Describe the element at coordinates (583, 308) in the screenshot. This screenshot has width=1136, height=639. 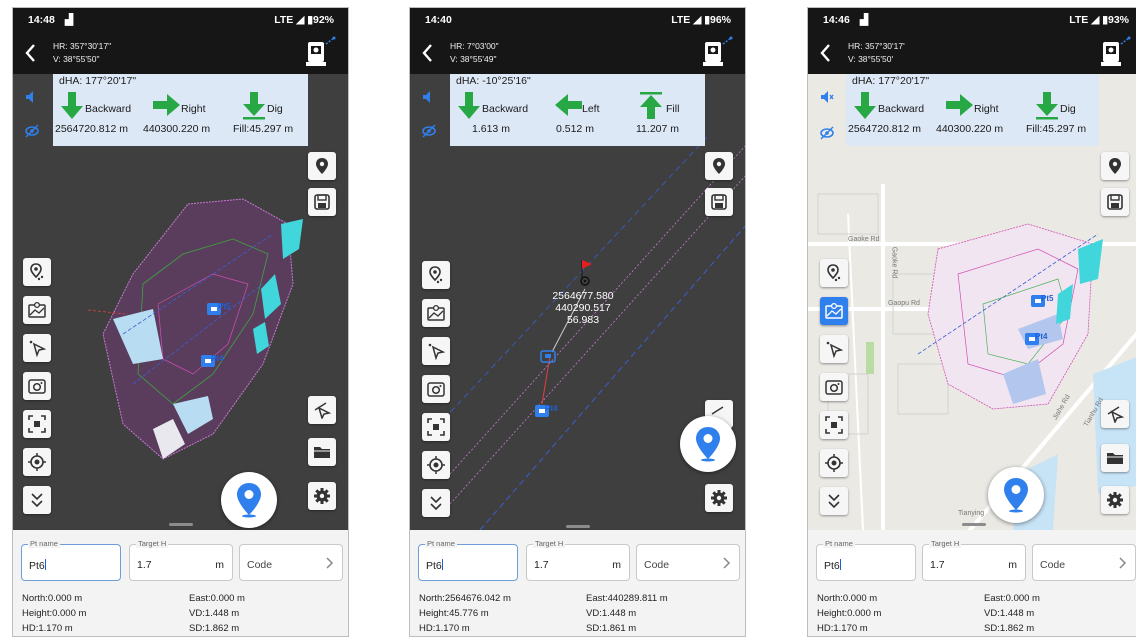
I see `target-east: 440290.517` at that location.